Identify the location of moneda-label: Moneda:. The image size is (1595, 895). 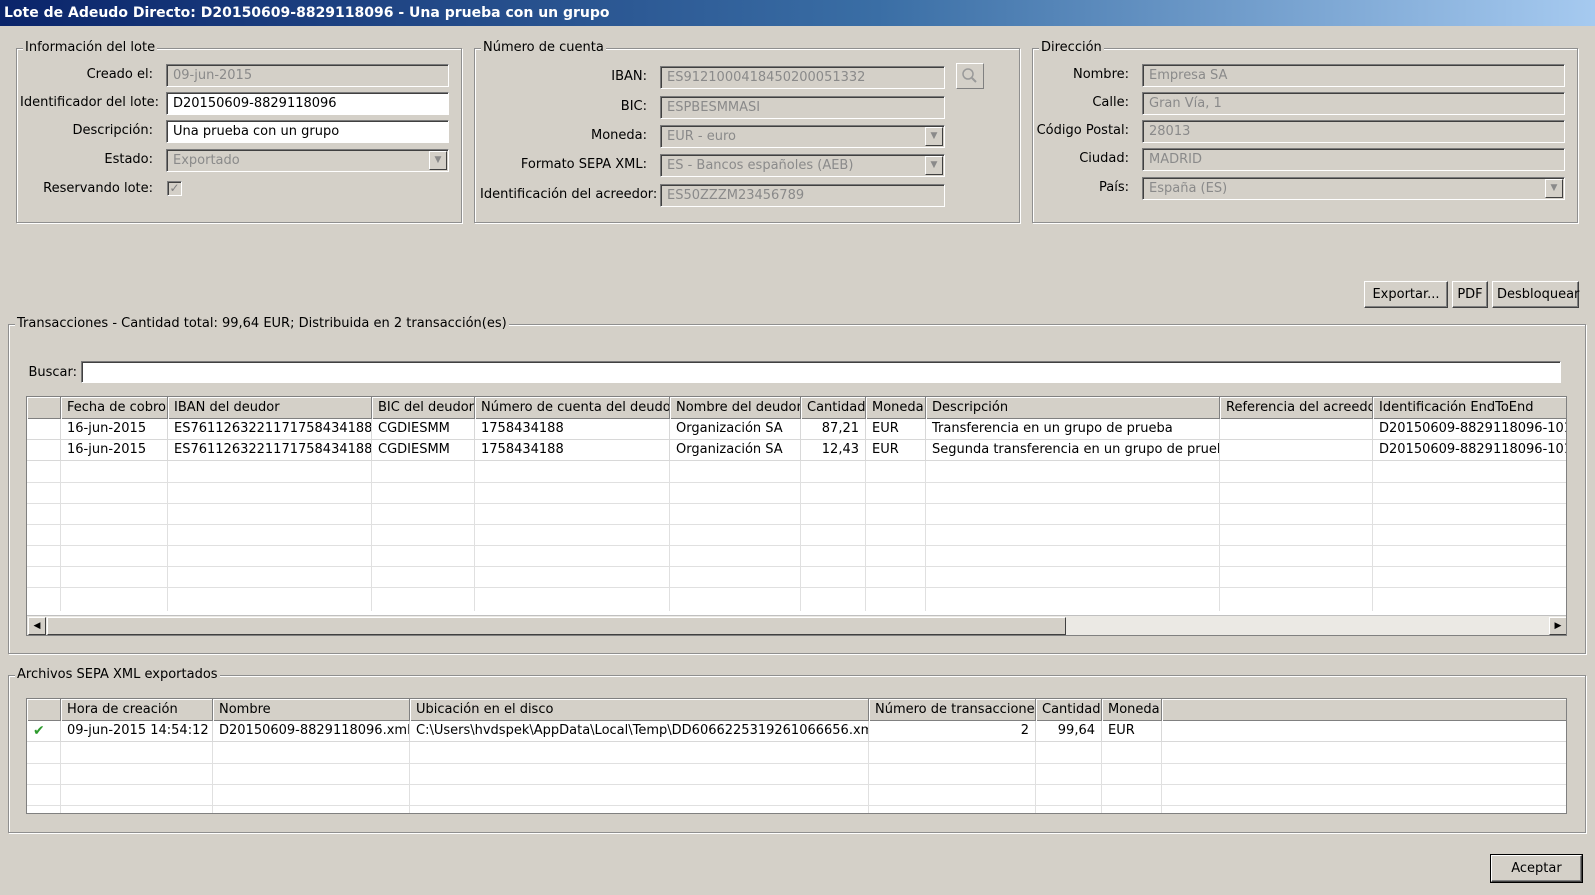
(618, 135).